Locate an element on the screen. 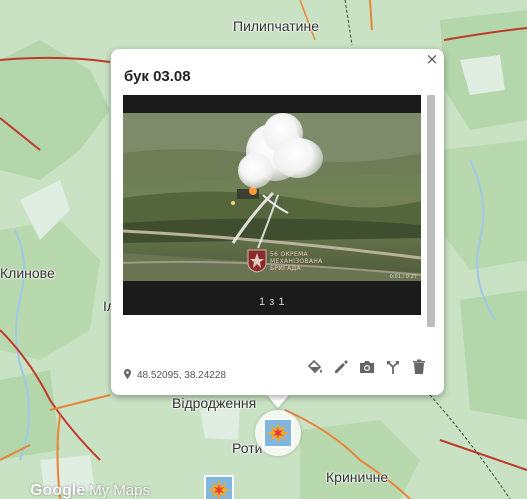 This screenshot has width=527, height=499. video-overlay-text: 56 ОКРЕМА МЕХАНІЗОВАНА БРИГАДА is located at coordinates (296, 261).